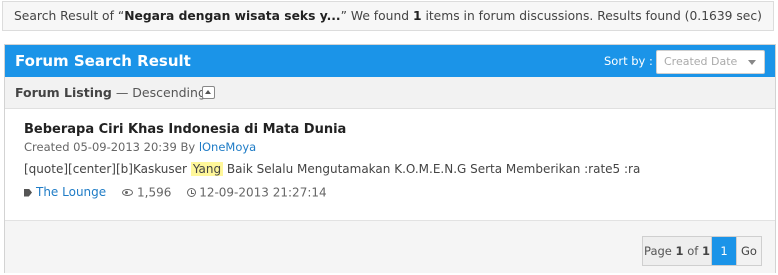 The image size is (778, 275). What do you see at coordinates (103, 61) in the screenshot?
I see `panel-title: Forum Search Result` at bounding box center [103, 61].